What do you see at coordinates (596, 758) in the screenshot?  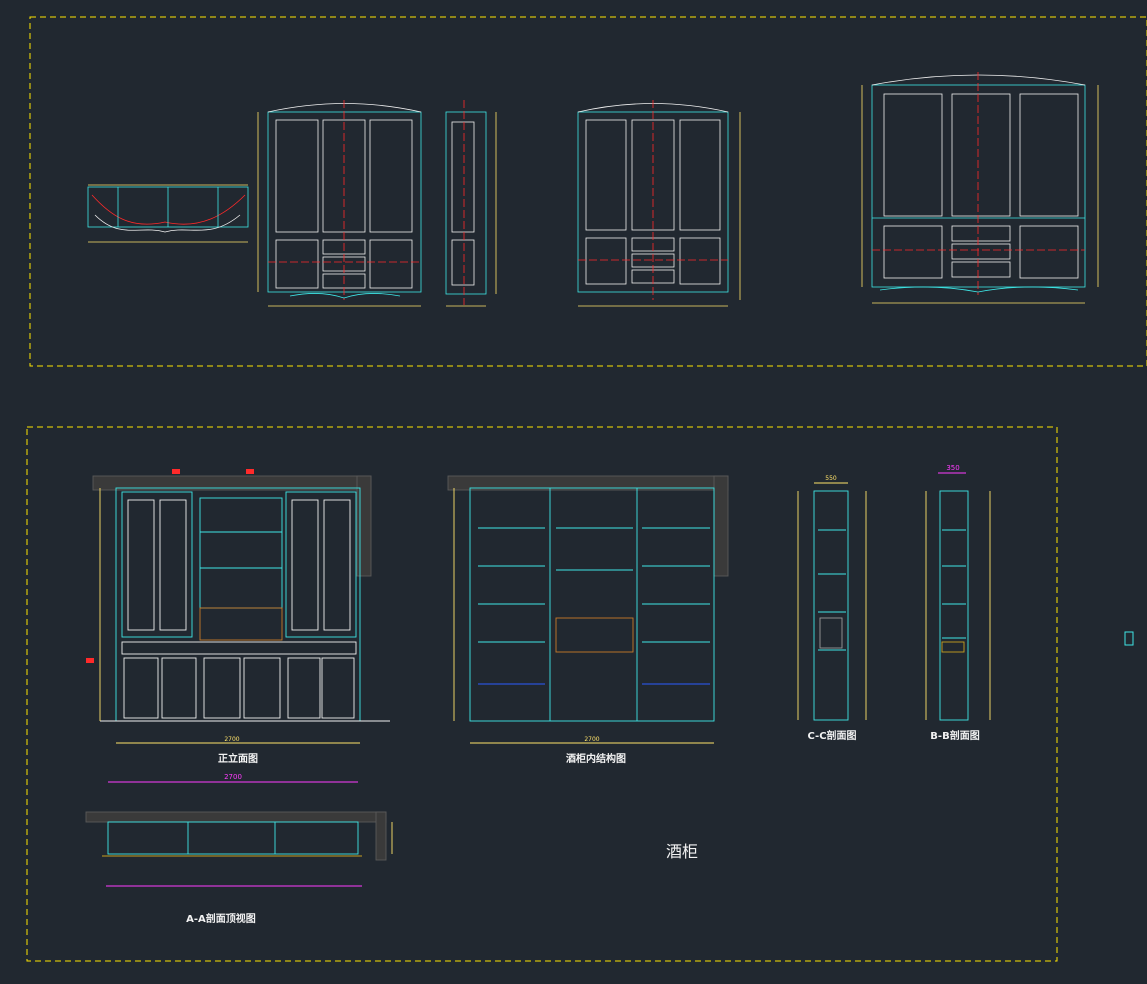 I see `interior-structure-label: 酒柜内结构图` at bounding box center [596, 758].